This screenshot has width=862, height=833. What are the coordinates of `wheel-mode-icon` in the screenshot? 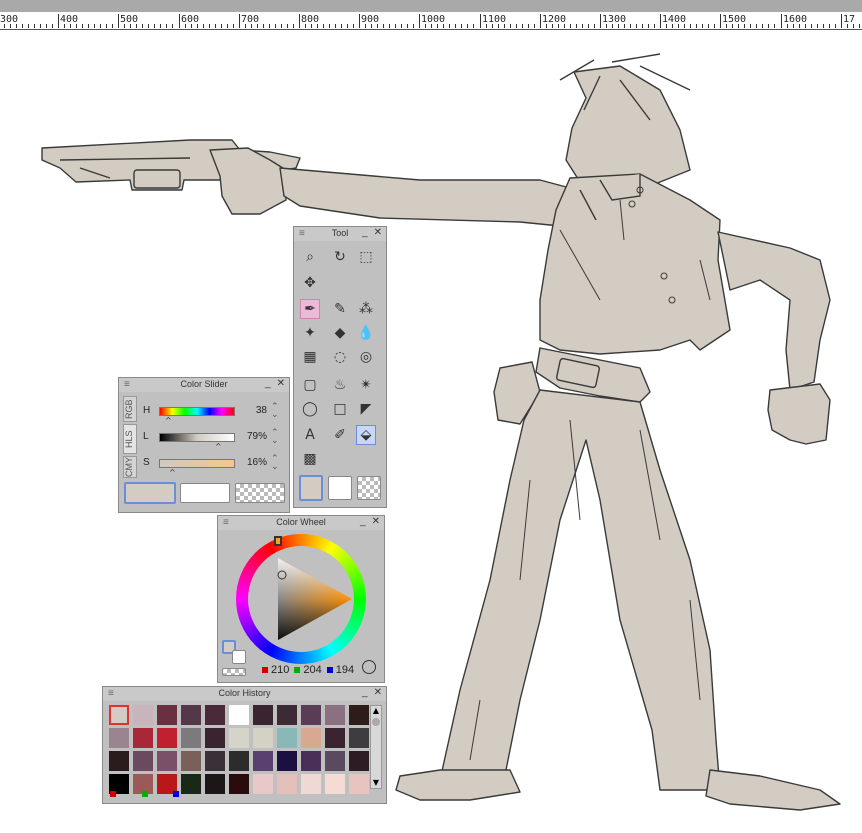 It's located at (369, 667).